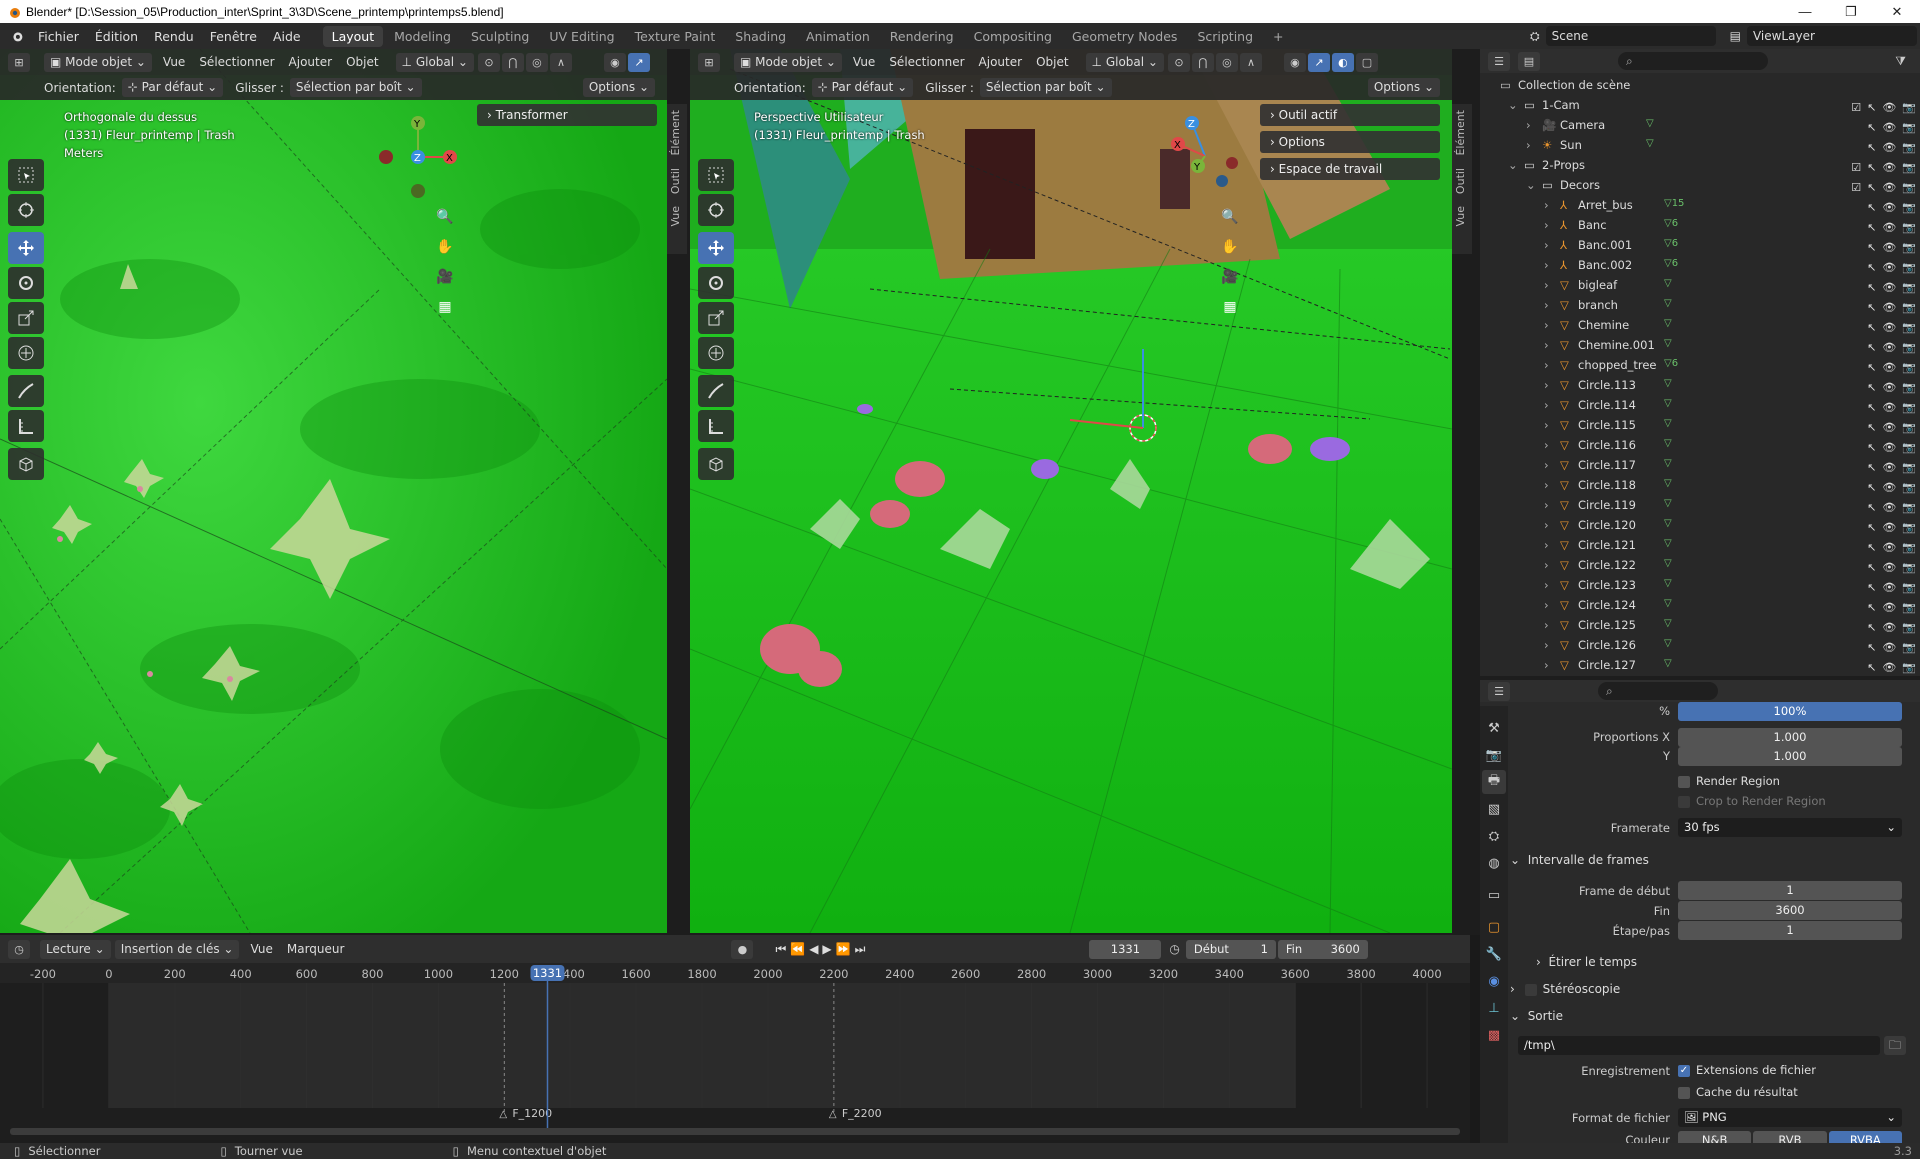  I want to click on tab-shading: Shading, so click(760, 36).